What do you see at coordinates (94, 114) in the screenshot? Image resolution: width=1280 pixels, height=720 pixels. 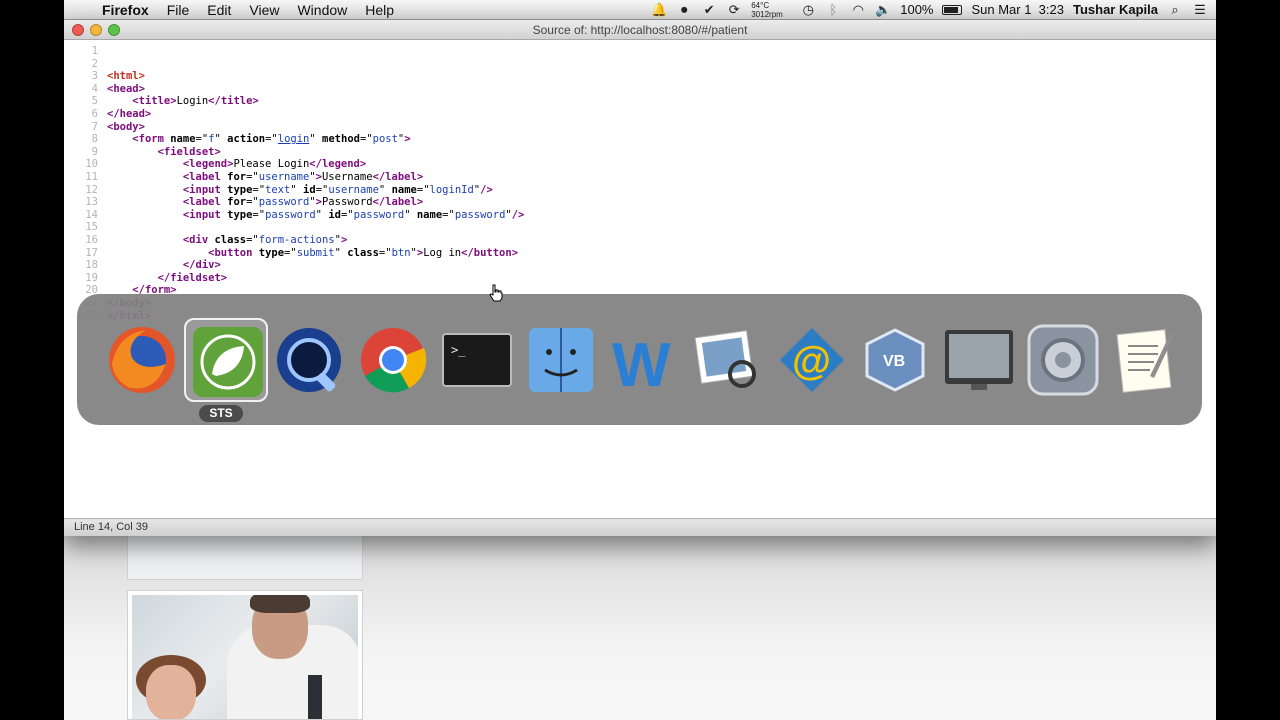 I see `line-number: 6` at bounding box center [94, 114].